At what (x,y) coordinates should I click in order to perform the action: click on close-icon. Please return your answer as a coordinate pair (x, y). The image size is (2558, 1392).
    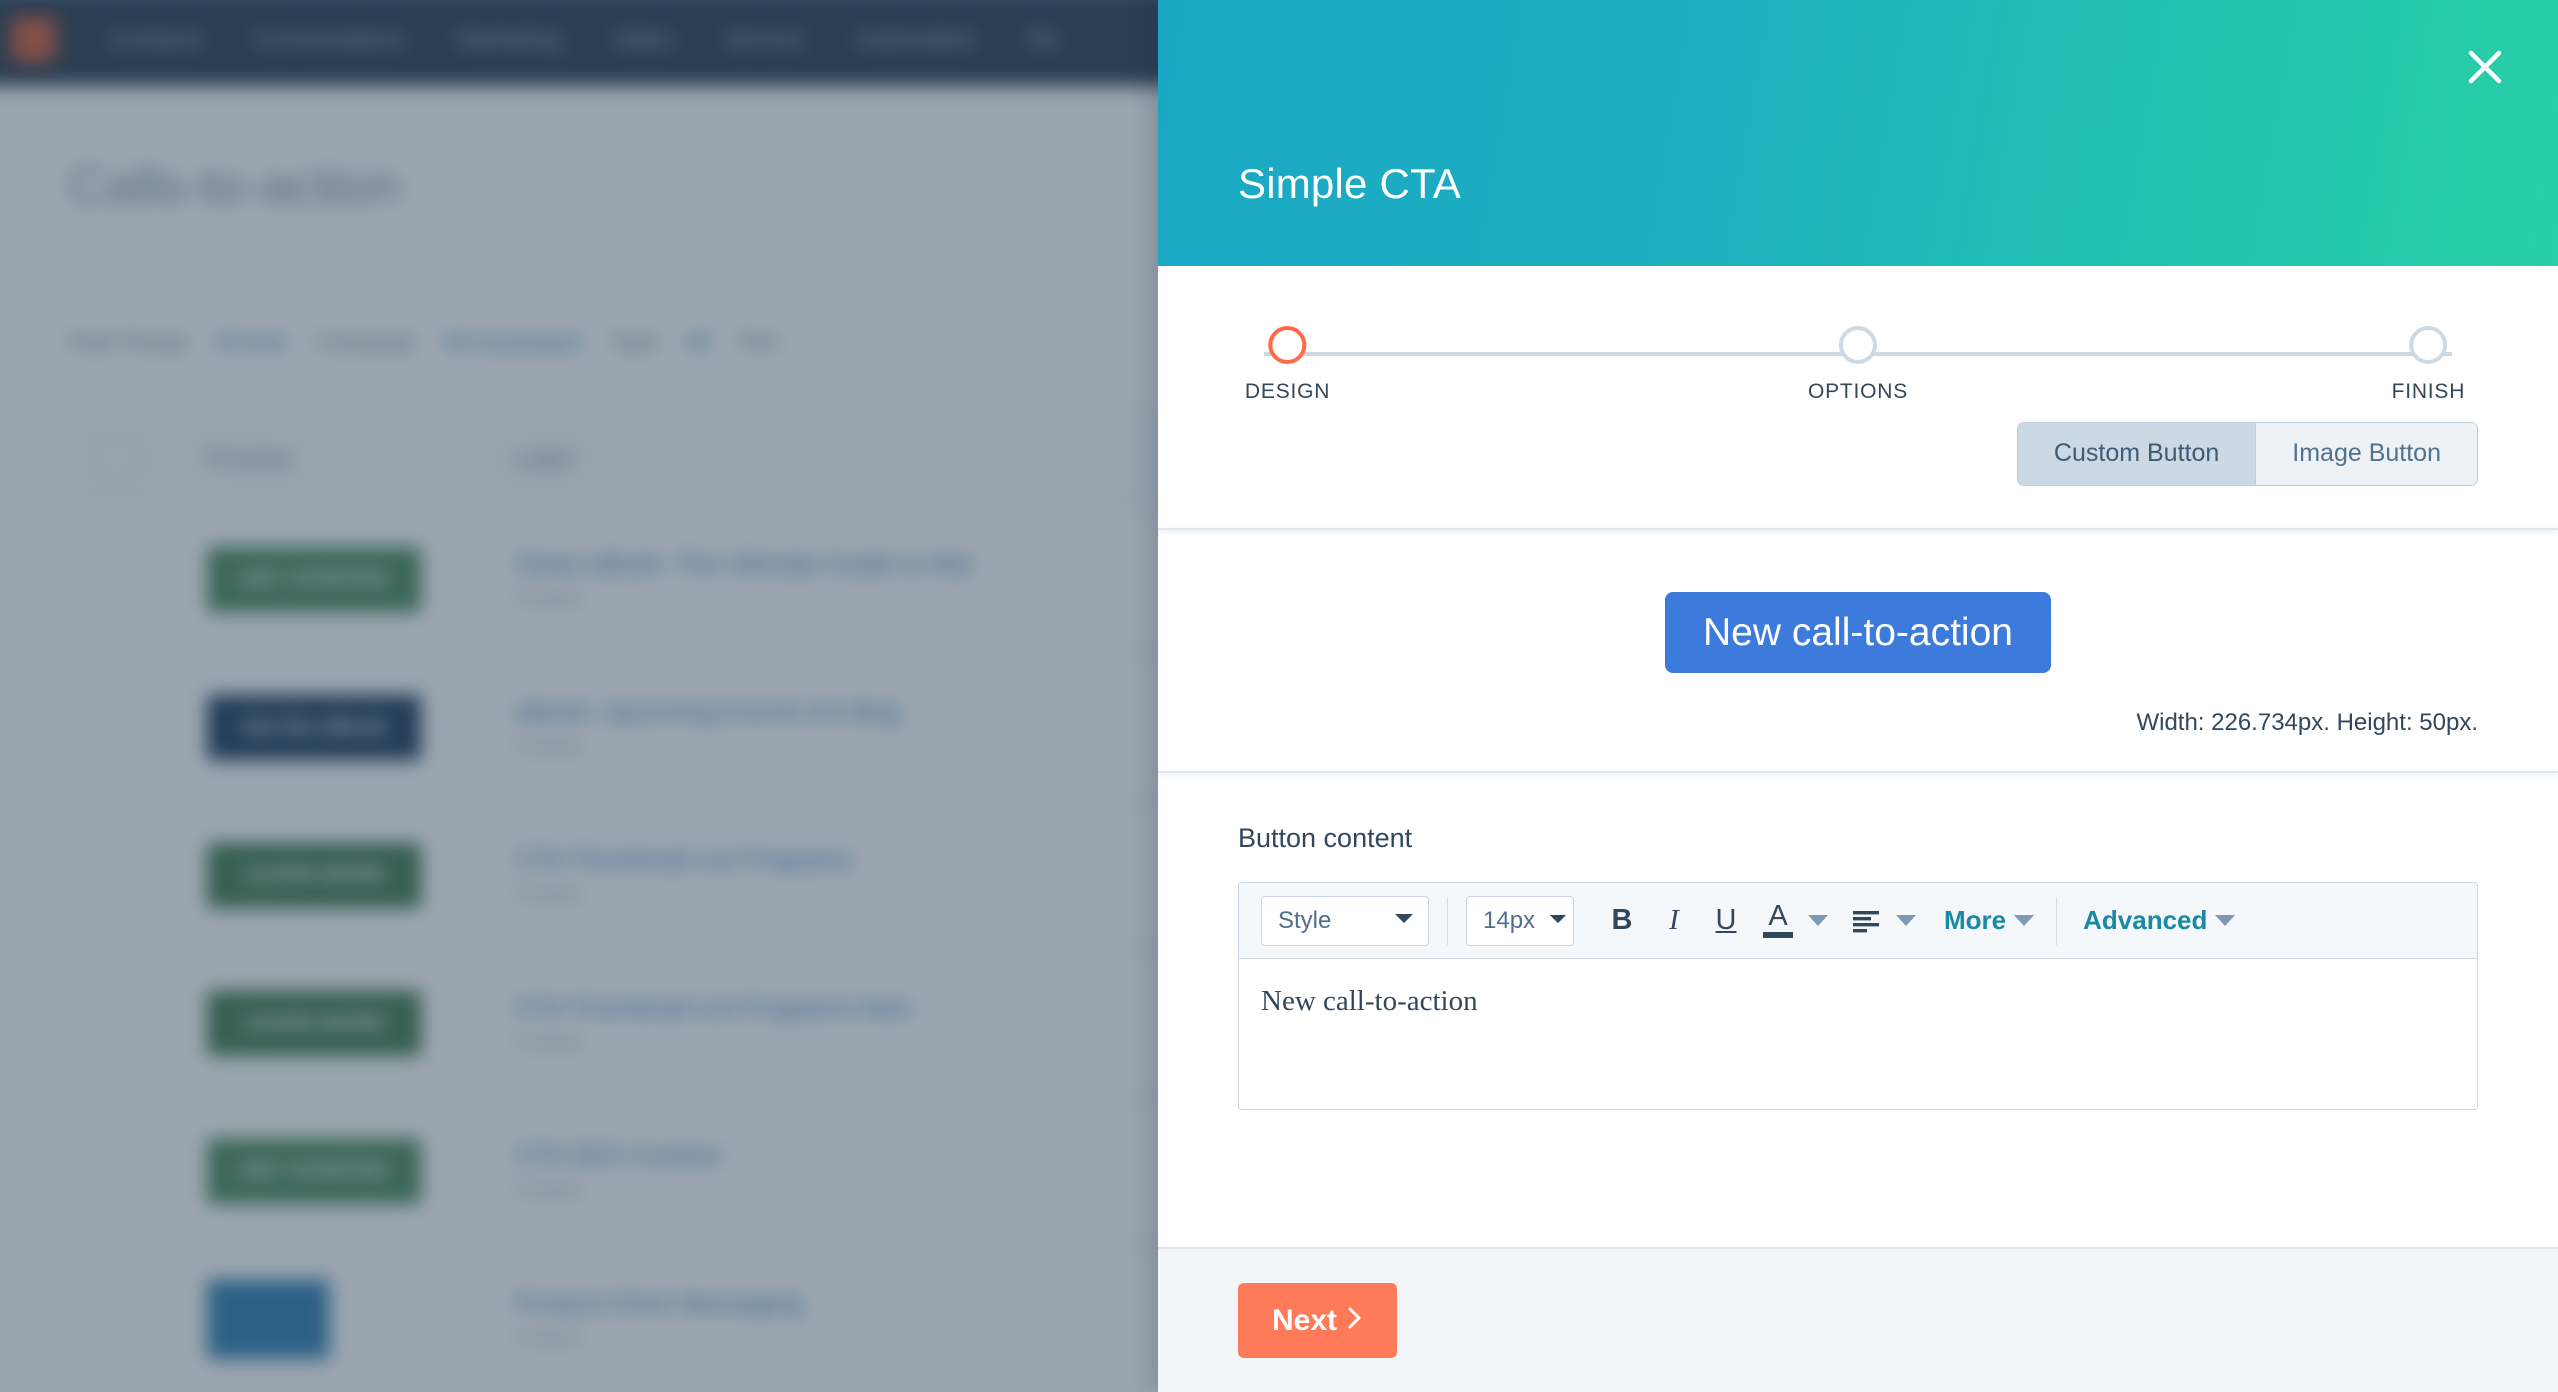
    Looking at the image, I should click on (2485, 67).